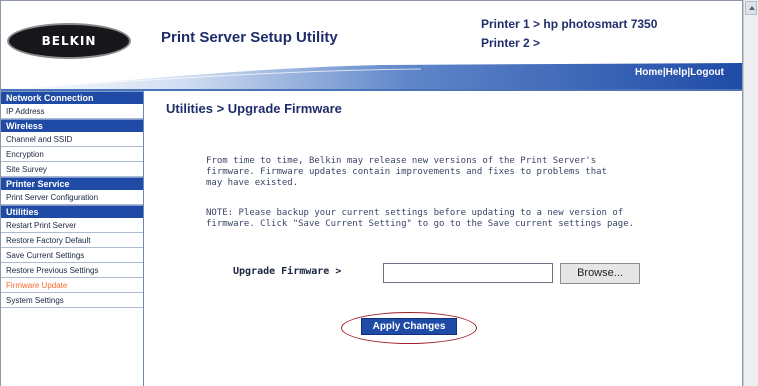  Describe the element at coordinates (409, 326) in the screenshot. I see `apply-changes-button: Apply Changes` at that location.